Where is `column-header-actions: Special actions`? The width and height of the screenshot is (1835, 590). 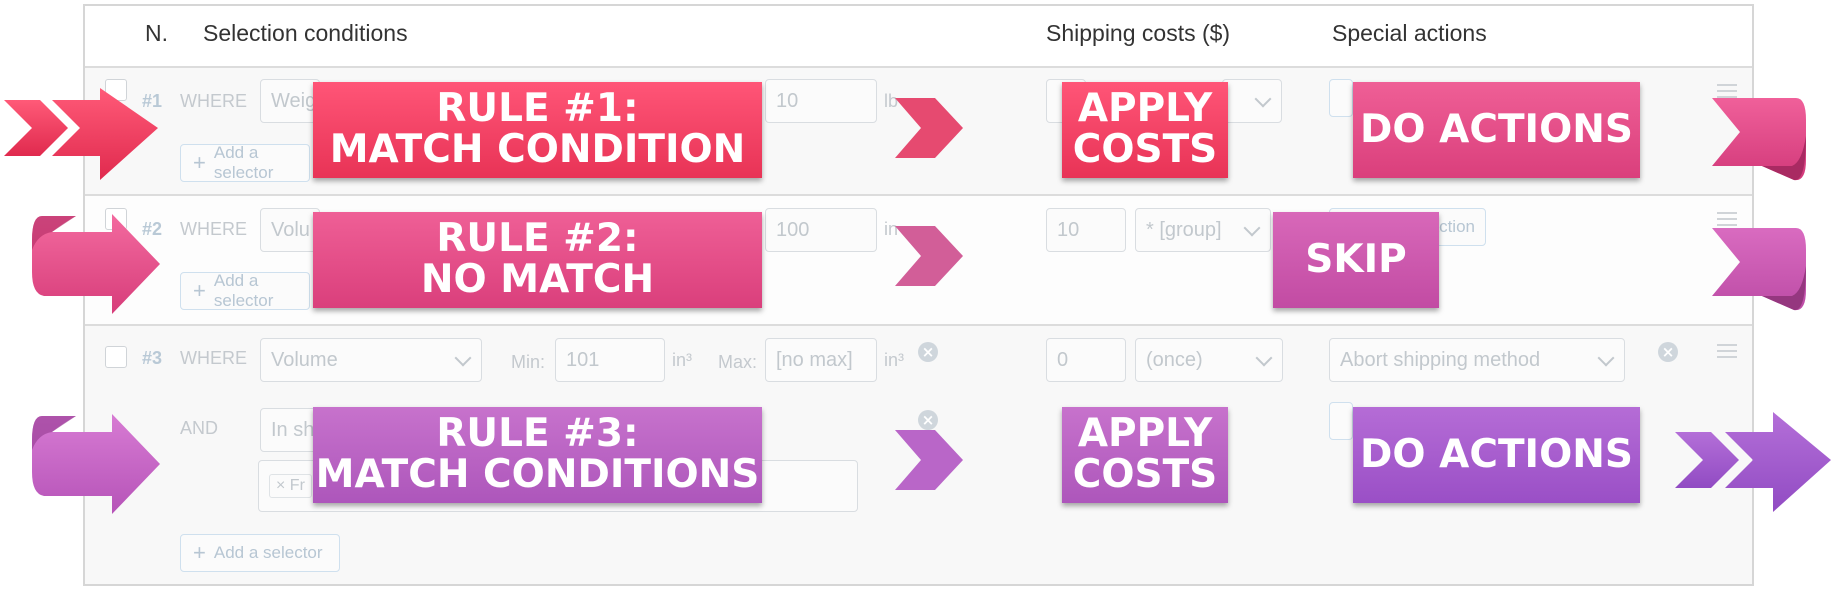
column-header-actions: Special actions is located at coordinates (1409, 33).